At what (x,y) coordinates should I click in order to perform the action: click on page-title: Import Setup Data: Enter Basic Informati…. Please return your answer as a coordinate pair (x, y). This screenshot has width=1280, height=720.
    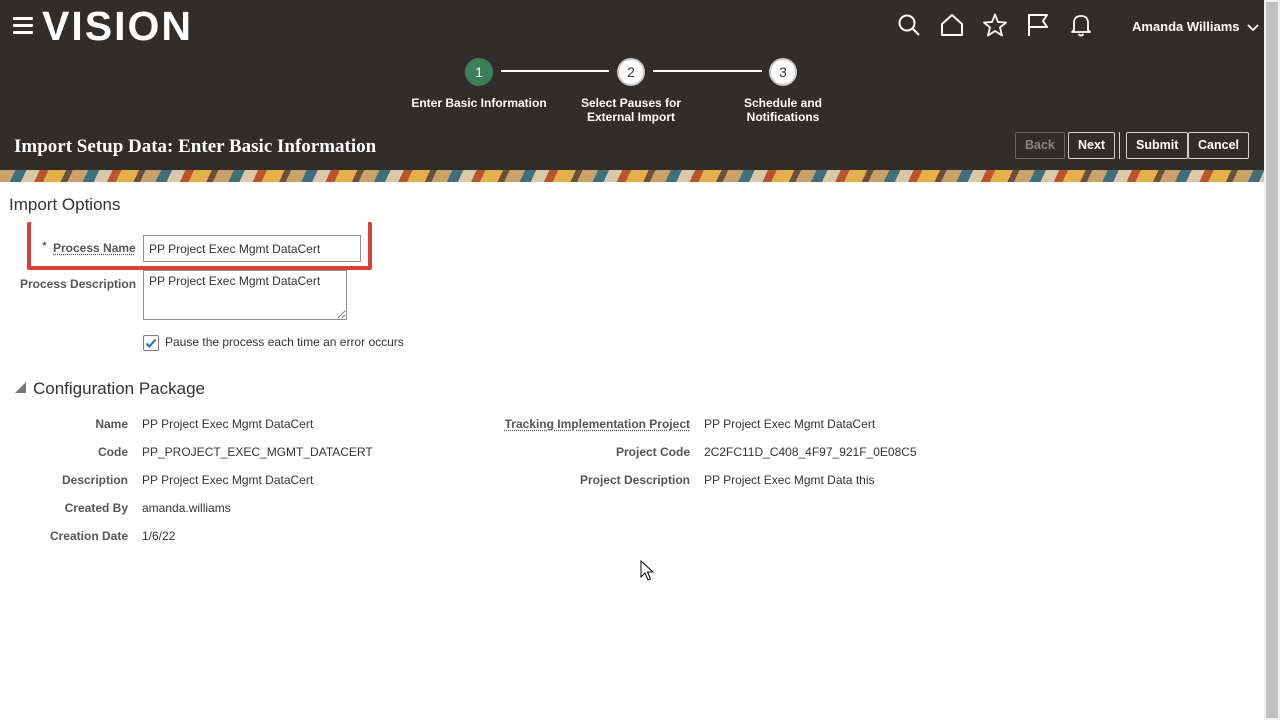
    Looking at the image, I should click on (195, 146).